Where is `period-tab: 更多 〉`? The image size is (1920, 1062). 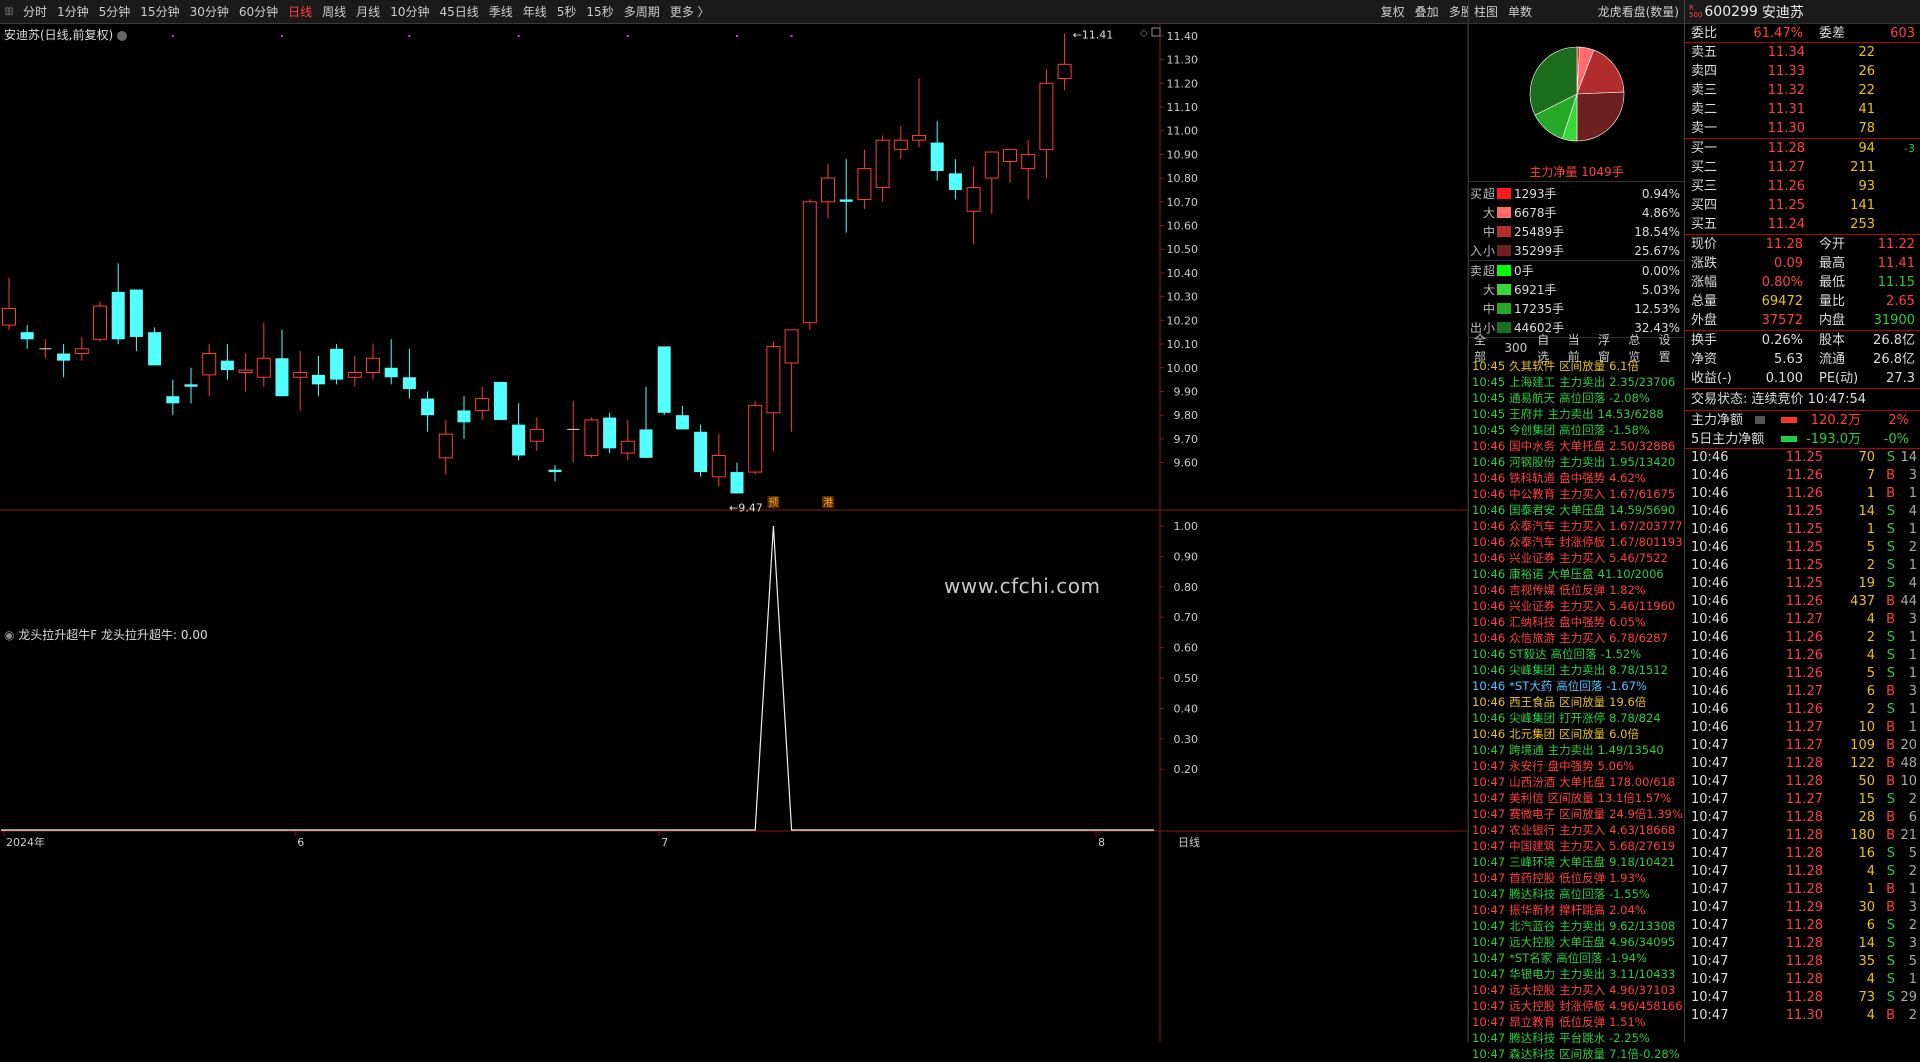 period-tab: 更多 〉 is located at coordinates (690, 11).